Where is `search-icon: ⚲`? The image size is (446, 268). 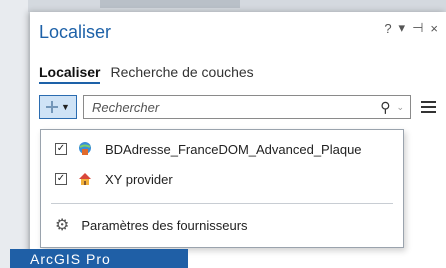
search-icon: ⚲ is located at coordinates (385, 107).